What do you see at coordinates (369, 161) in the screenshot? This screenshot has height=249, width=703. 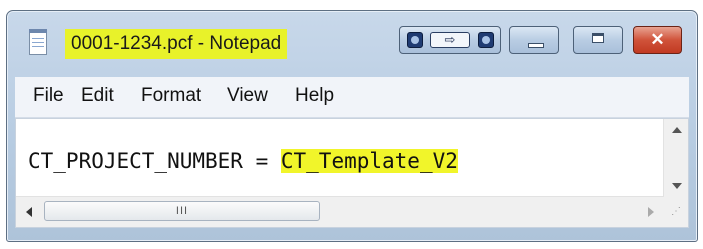 I see `text-value-highlight: CT_Template_V2` at bounding box center [369, 161].